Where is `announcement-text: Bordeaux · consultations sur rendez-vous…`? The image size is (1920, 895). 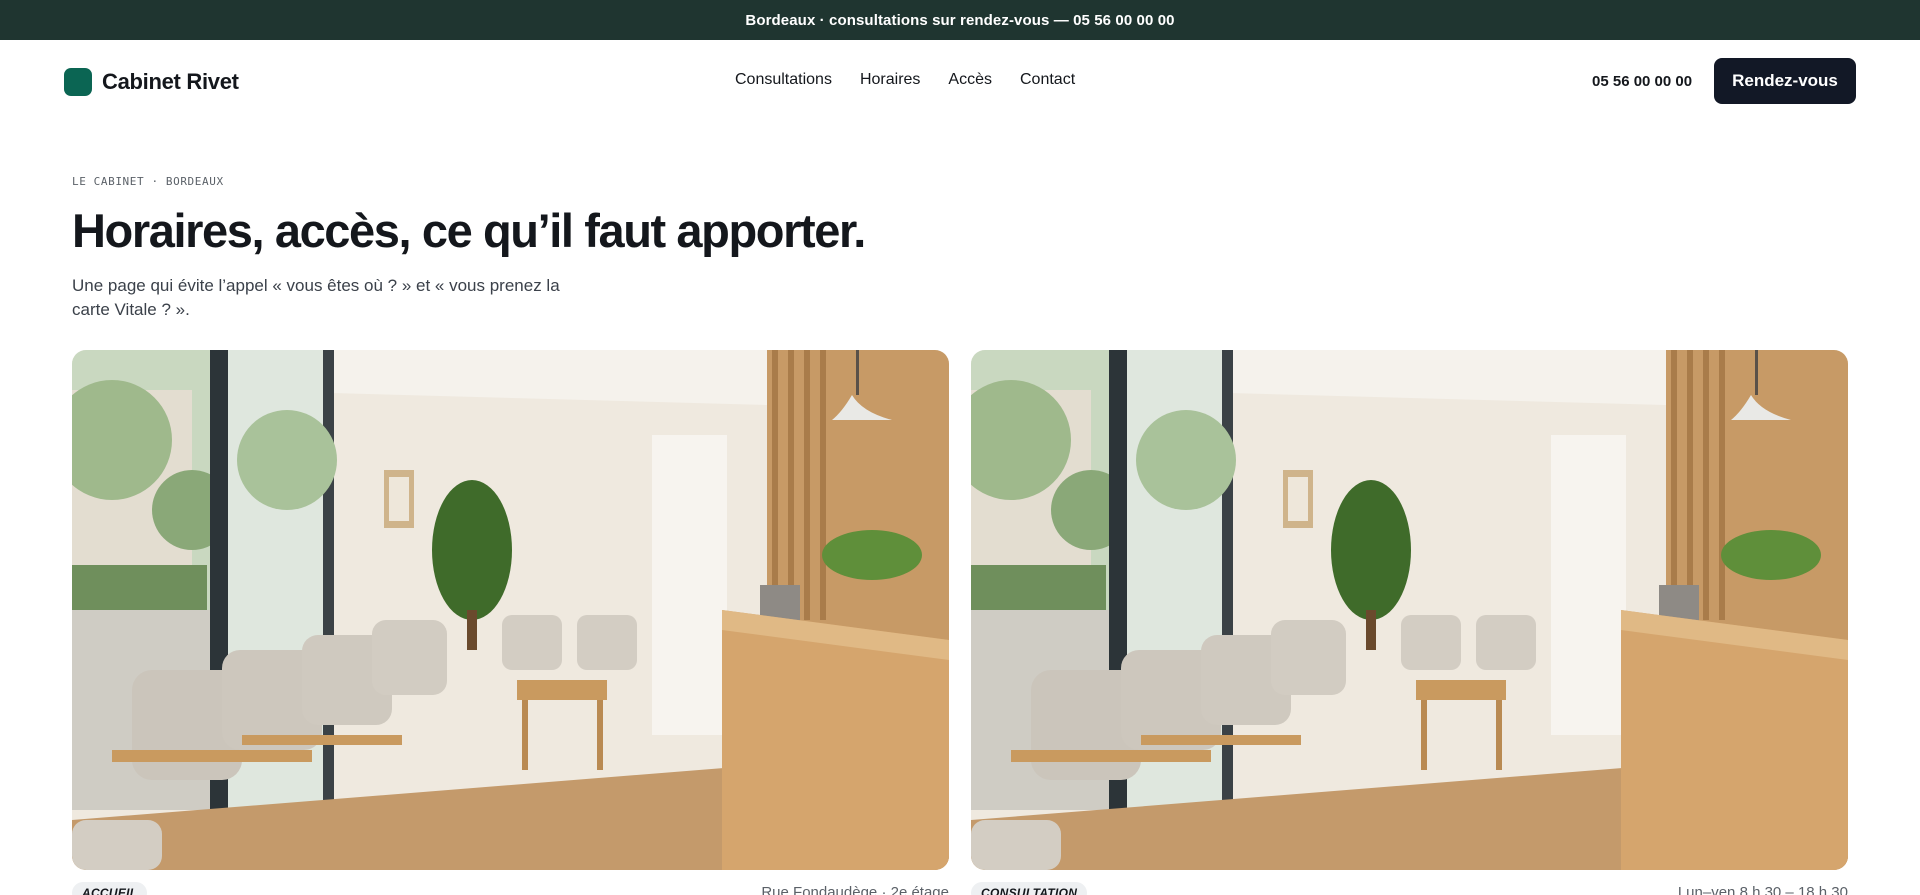 announcement-text: Bordeaux · consultations sur rendez-vous… is located at coordinates (960, 20).